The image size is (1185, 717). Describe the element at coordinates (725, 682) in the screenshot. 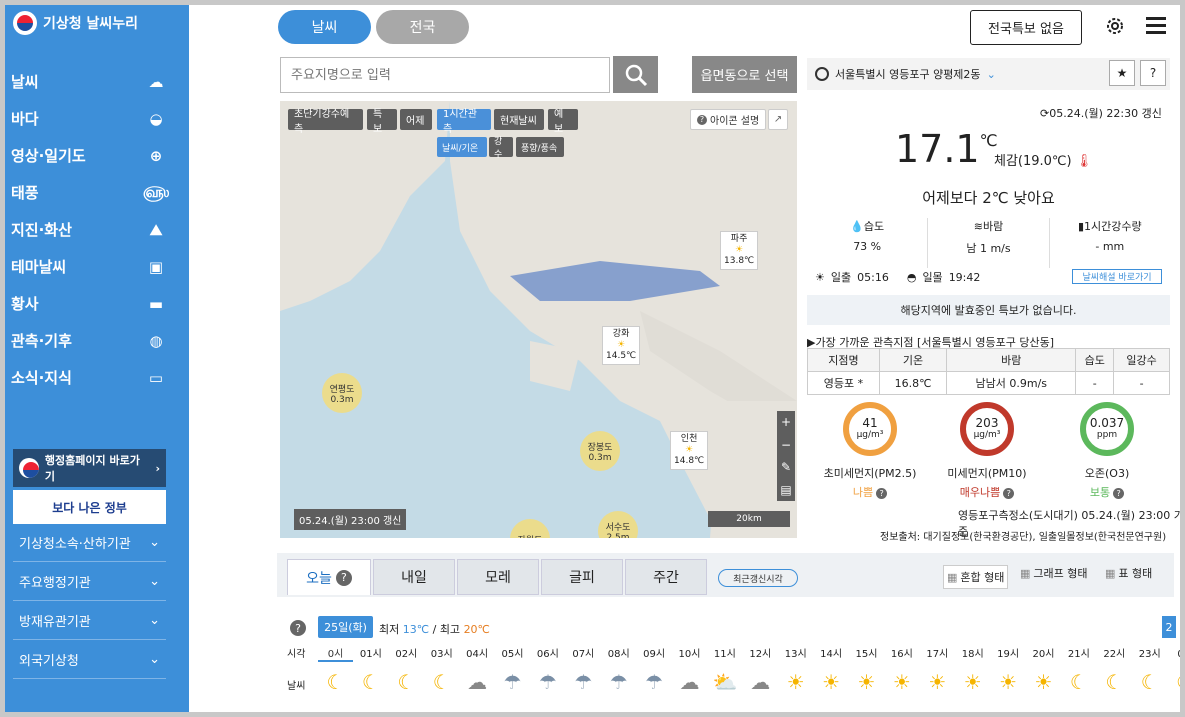

I see `sun-cloud-icon: ⛅` at that location.